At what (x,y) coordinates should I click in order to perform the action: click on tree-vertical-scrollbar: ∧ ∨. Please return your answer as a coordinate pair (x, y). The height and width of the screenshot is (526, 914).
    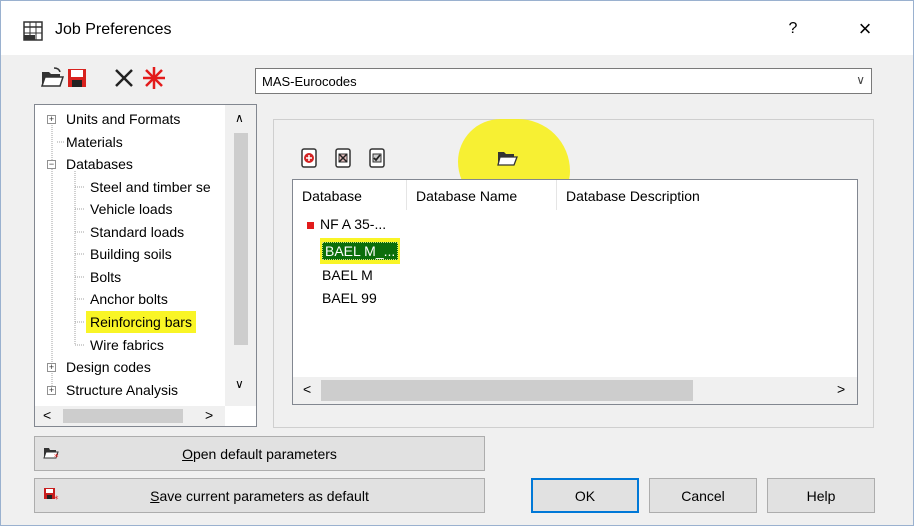
    Looking at the image, I should click on (240, 255).